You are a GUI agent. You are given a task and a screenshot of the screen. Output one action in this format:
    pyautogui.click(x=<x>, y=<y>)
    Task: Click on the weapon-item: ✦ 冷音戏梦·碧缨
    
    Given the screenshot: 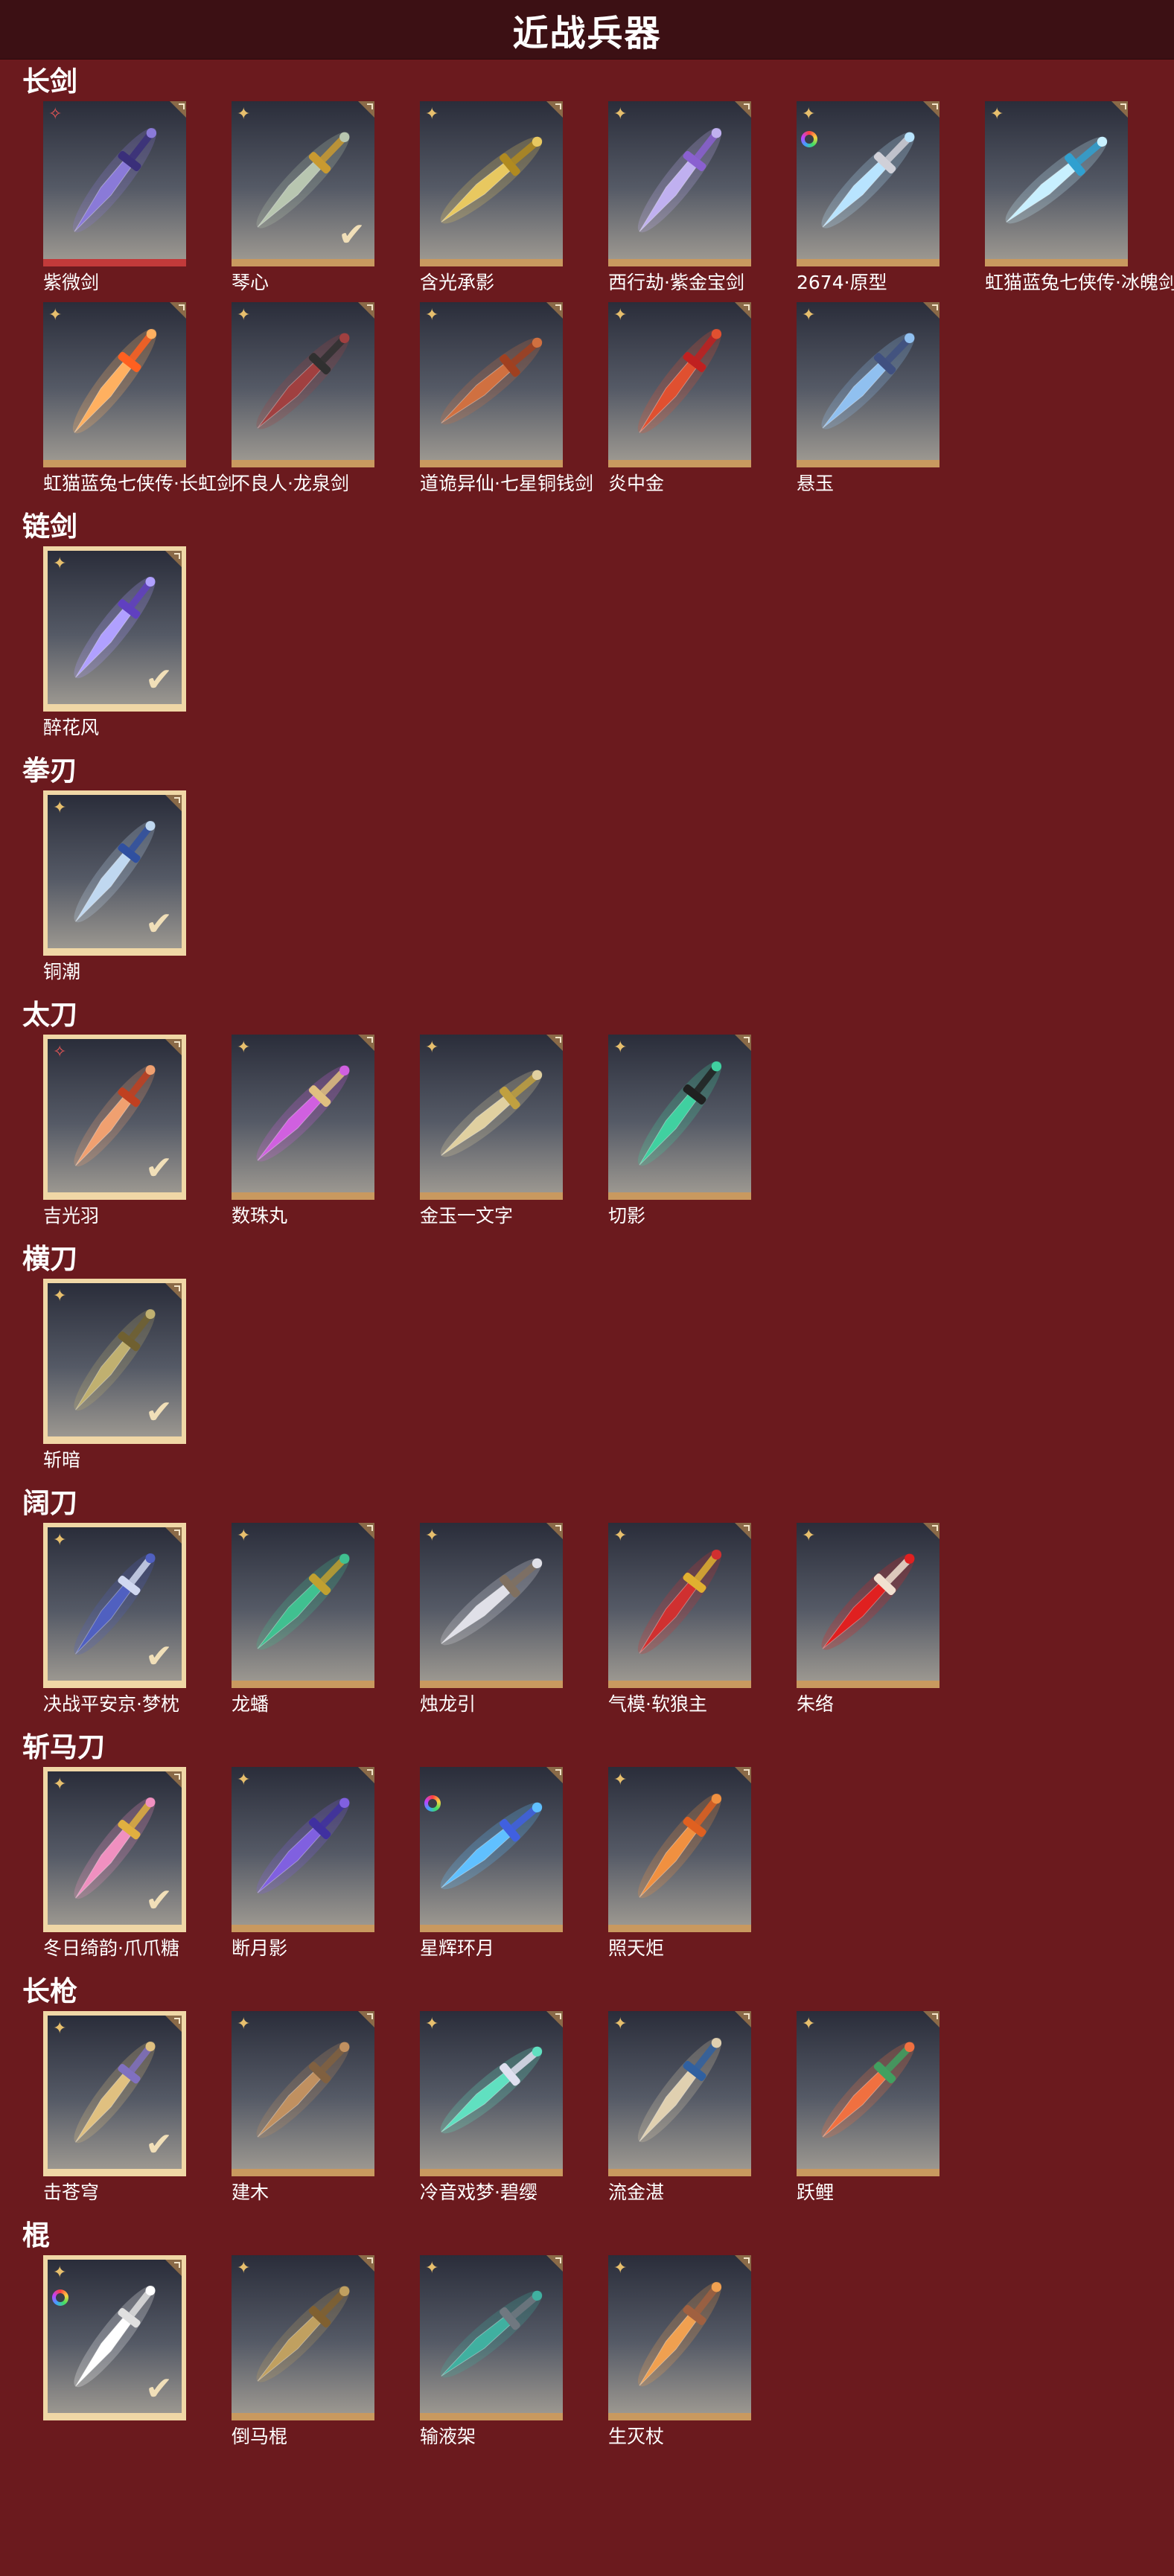 What is the action you would take?
    pyautogui.click(x=492, y=2108)
    